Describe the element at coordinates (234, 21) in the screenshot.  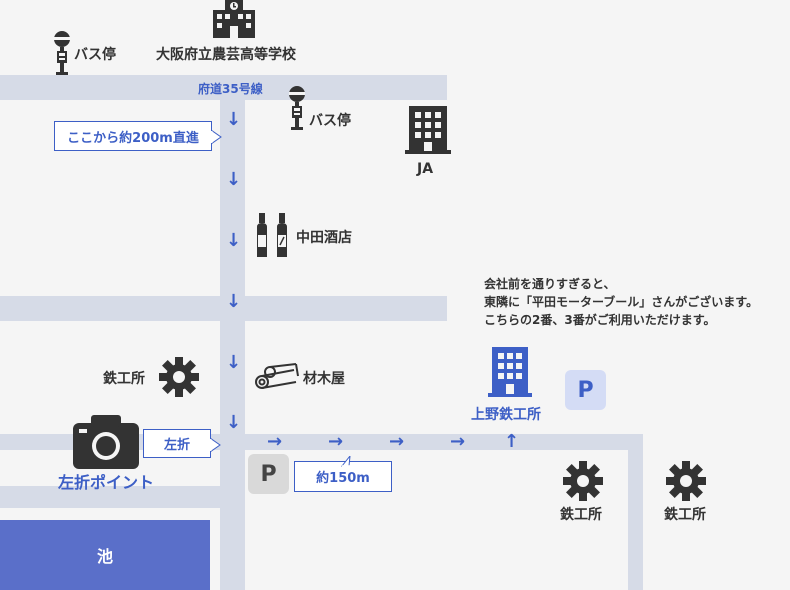
I see `school-icon` at that location.